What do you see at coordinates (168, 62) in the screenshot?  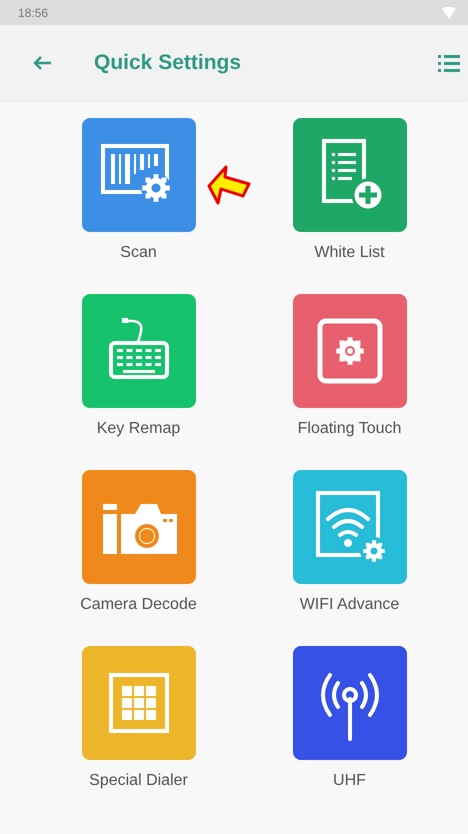 I see `screen-title: Quick Settings` at bounding box center [168, 62].